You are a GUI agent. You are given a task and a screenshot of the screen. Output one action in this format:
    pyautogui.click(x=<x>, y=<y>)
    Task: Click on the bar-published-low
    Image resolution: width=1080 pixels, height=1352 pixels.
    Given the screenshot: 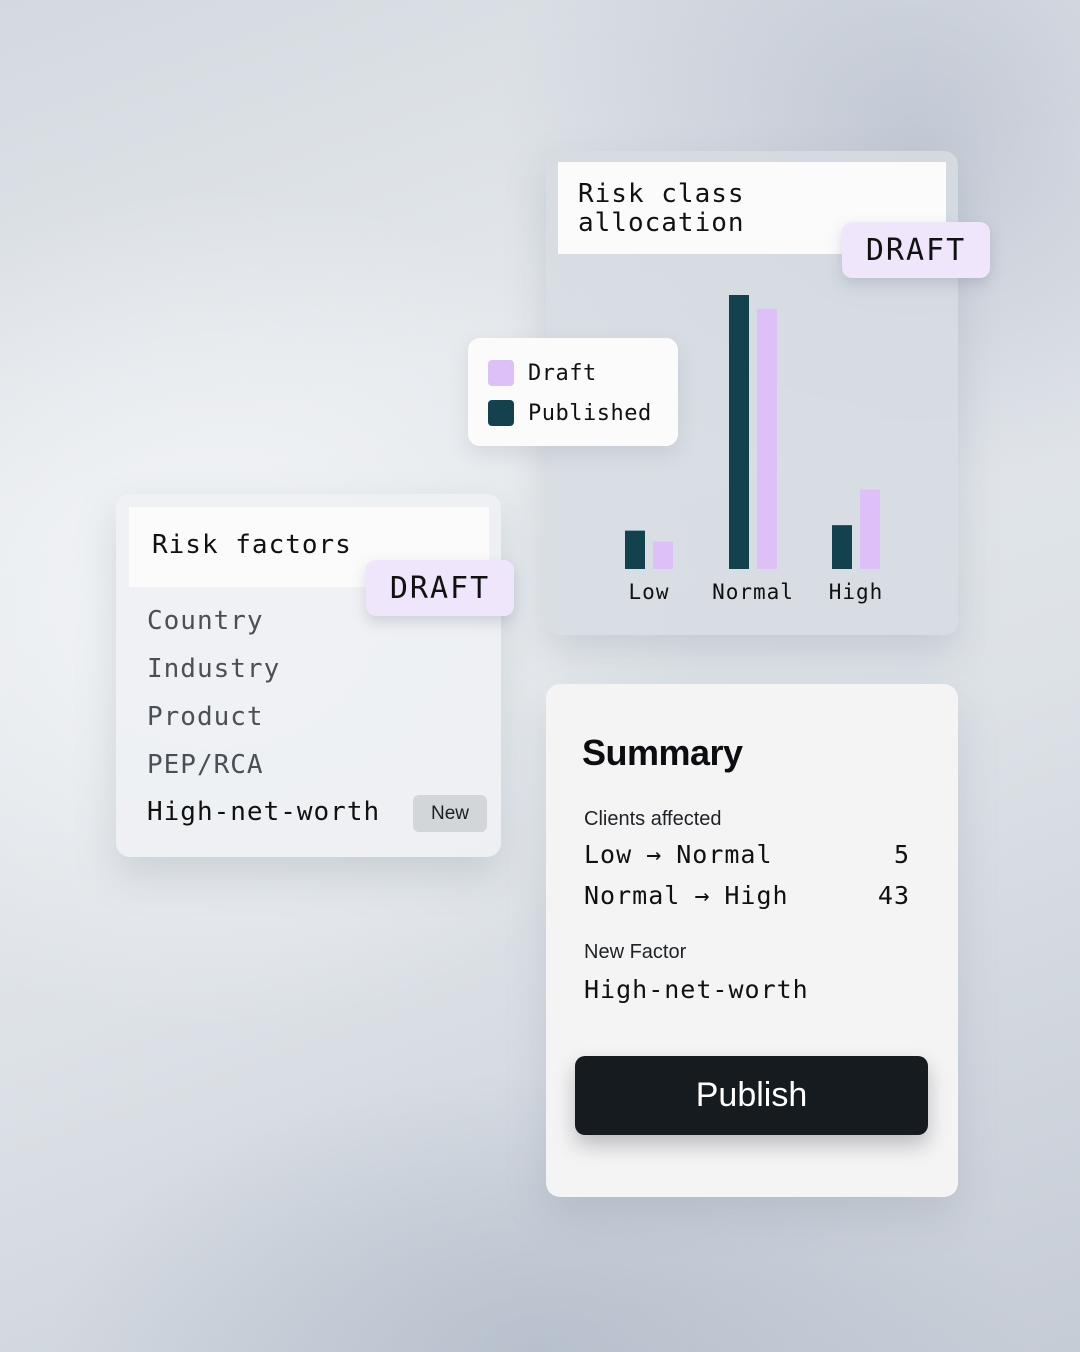 What is the action you would take?
    pyautogui.click(x=635, y=549)
    